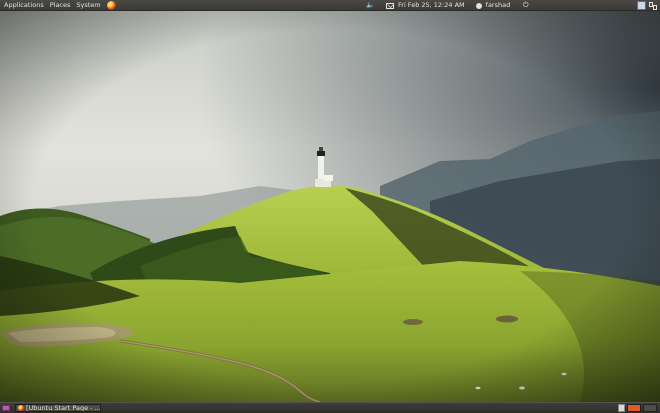 Image resolution: width=660 pixels, height=413 pixels. I want to click on top-panel-right, so click(647, 5).